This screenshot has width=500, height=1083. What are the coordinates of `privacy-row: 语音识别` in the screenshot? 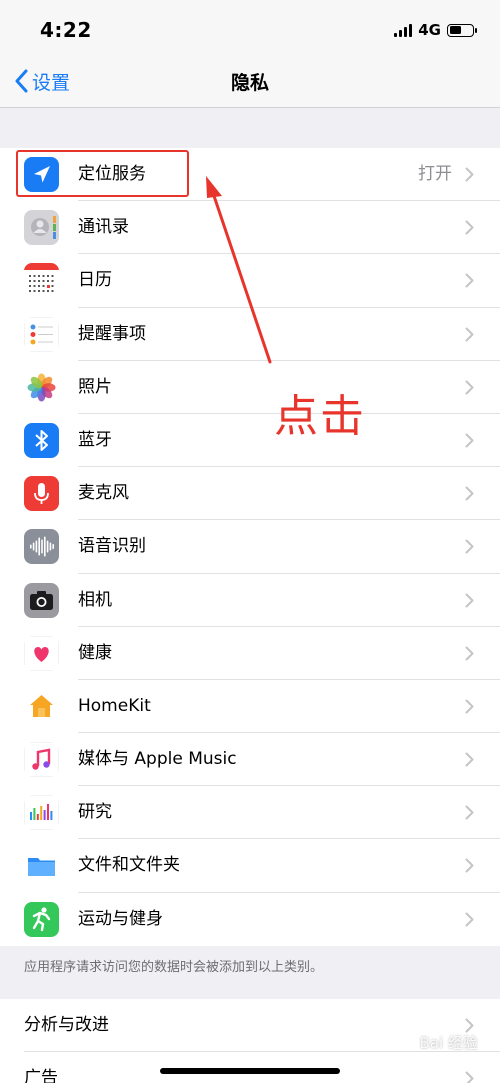 It's located at (250, 547).